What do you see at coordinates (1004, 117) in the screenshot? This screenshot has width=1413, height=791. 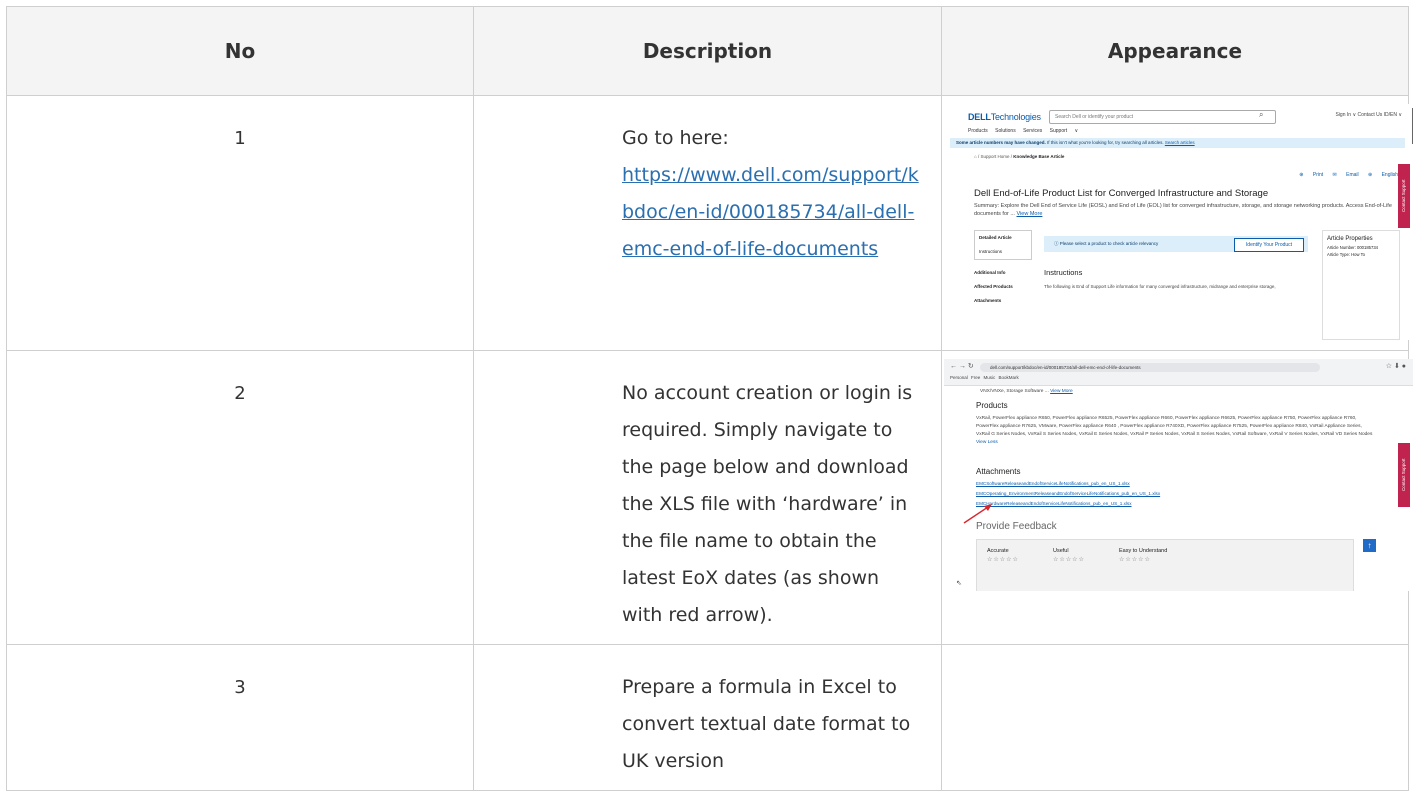 I see `dell-logo: DELLTechnologies` at bounding box center [1004, 117].